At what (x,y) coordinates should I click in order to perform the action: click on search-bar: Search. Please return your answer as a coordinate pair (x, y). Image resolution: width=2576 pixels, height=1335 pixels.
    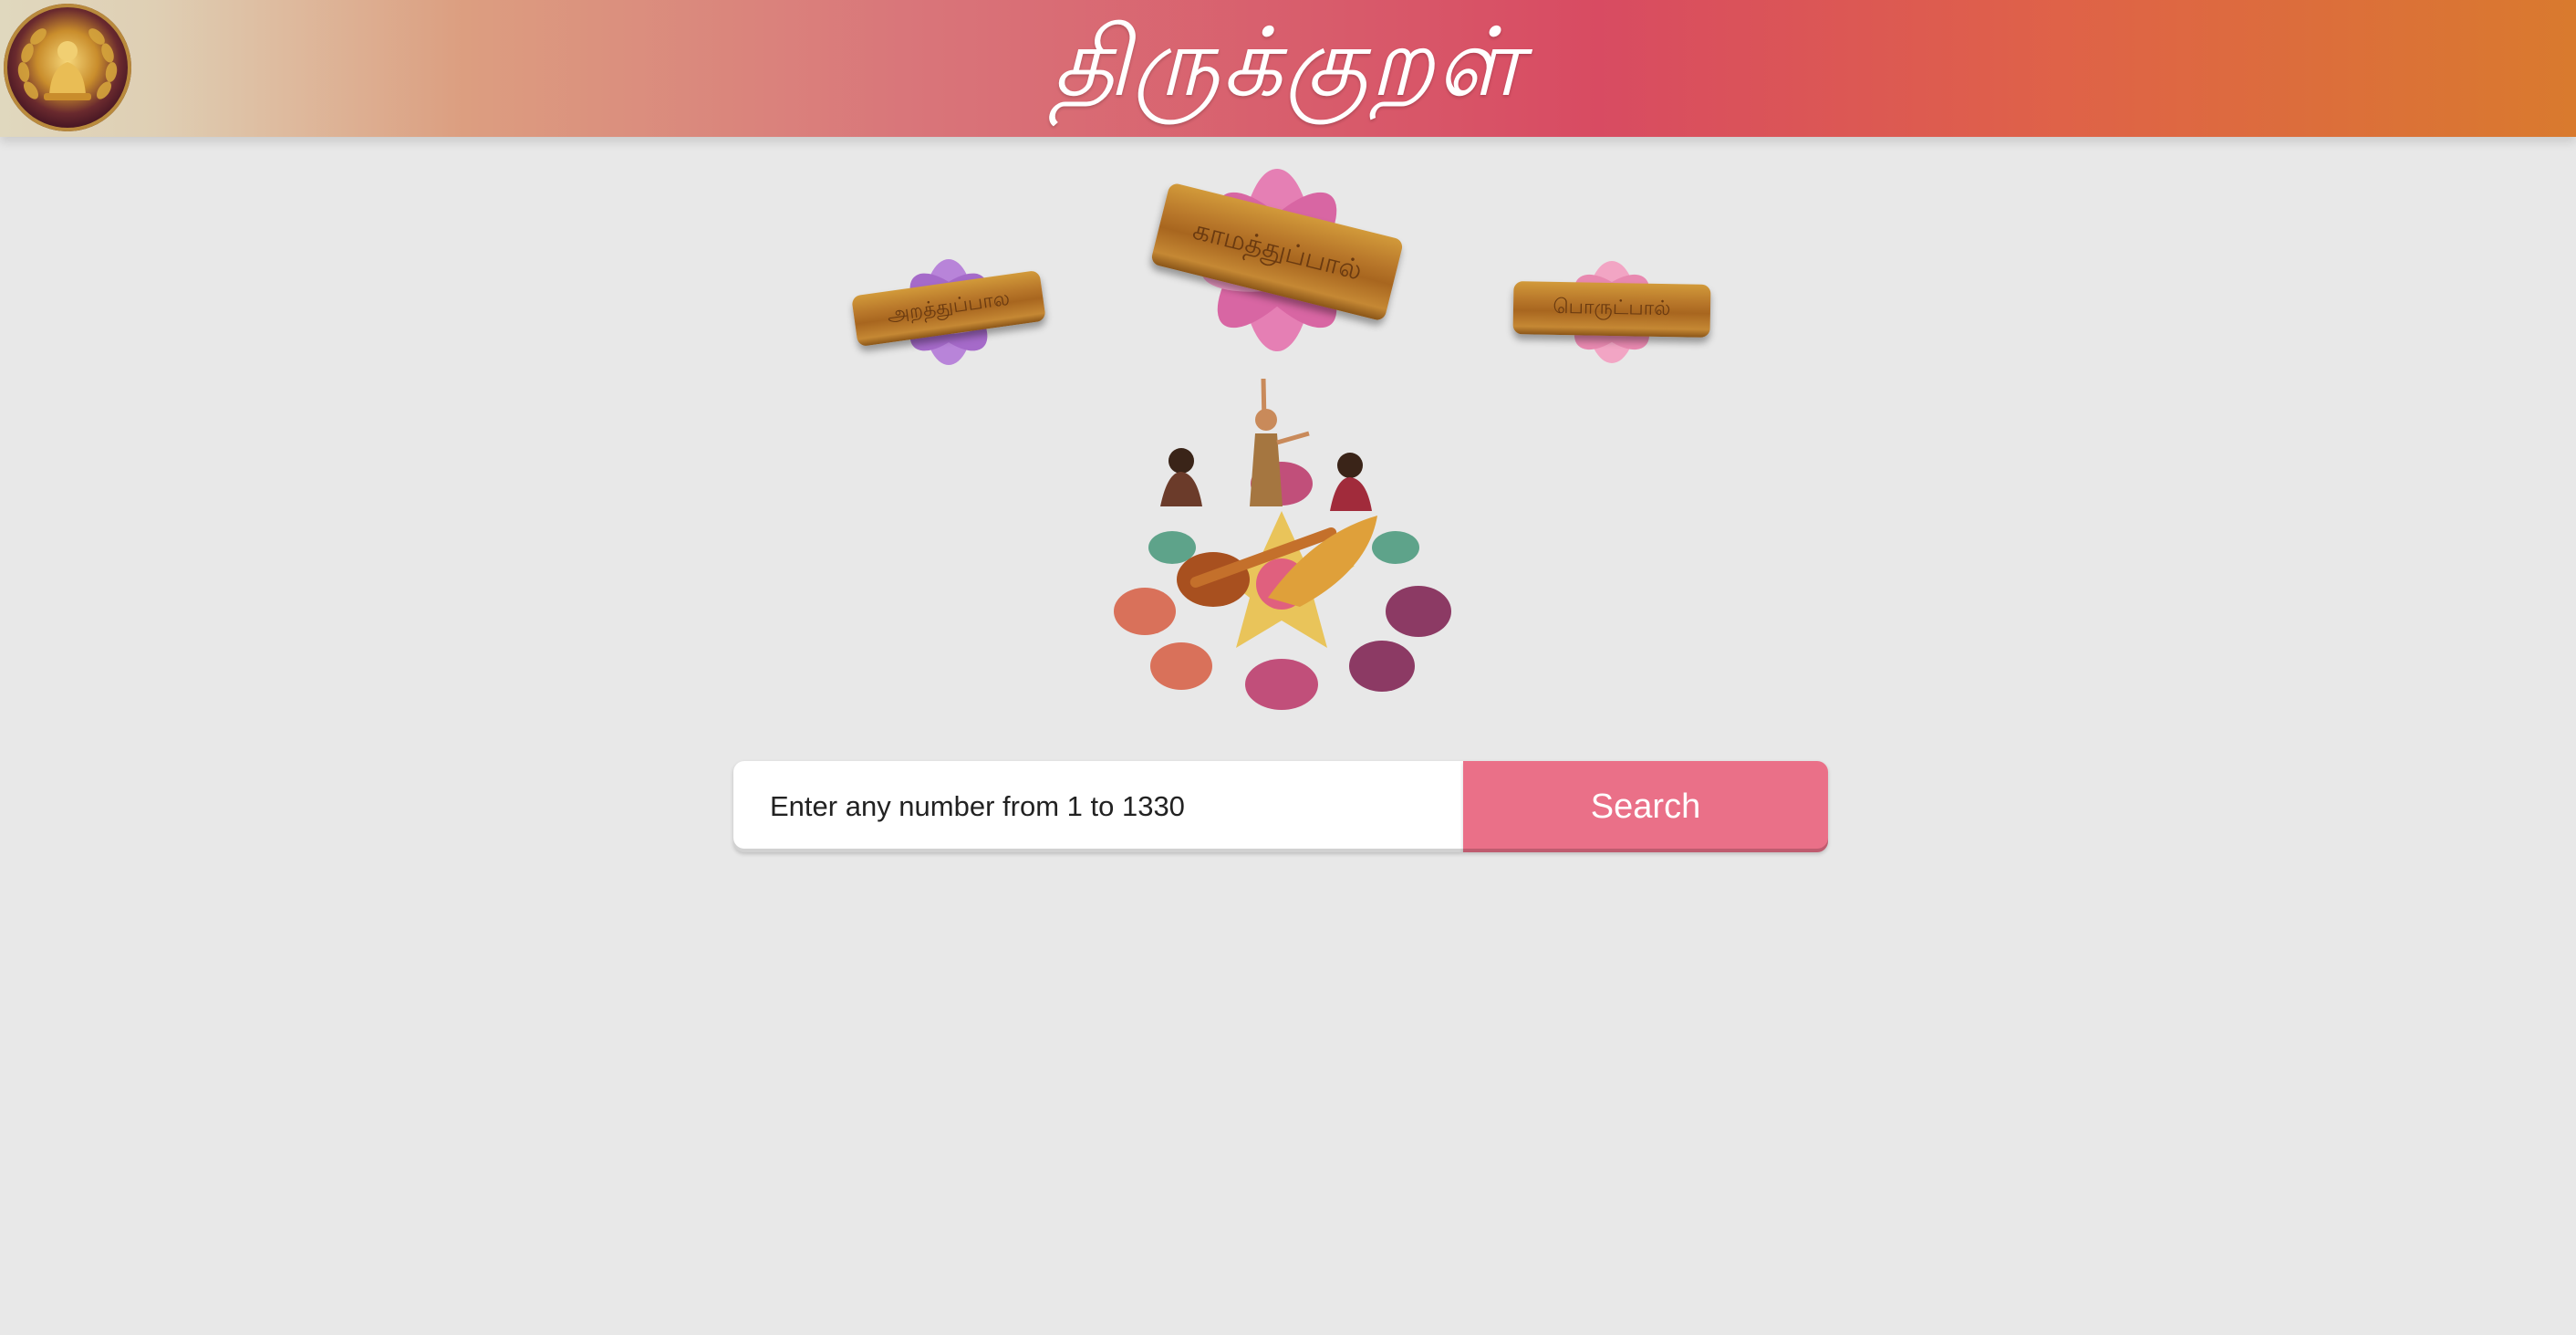
    Looking at the image, I should click on (1280, 807).